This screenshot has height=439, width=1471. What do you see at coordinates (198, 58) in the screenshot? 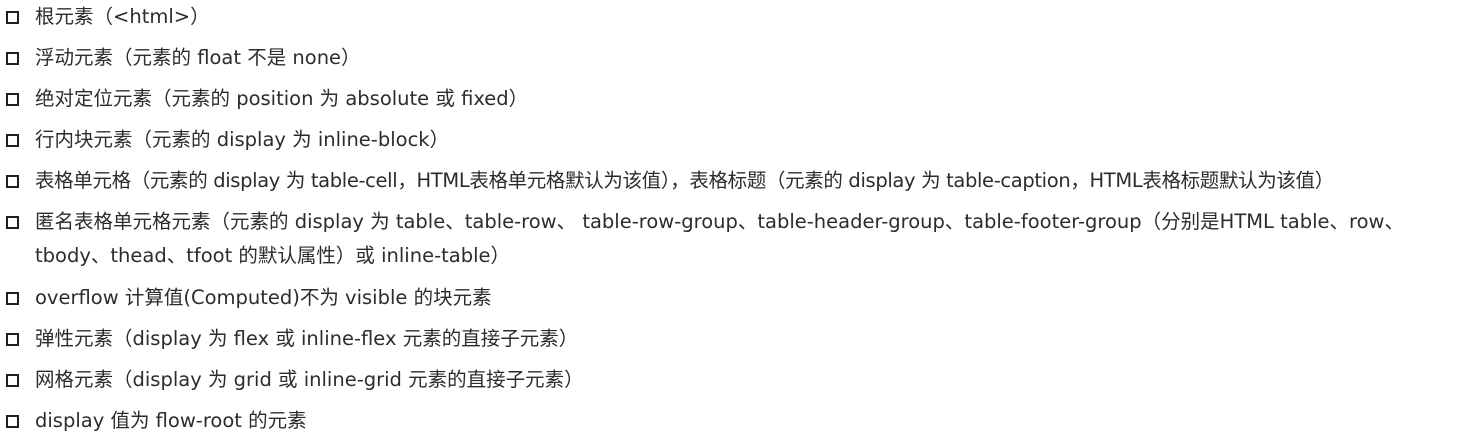
I see `list-item-text: 浮动元素（元素的 float 不是 none）` at bounding box center [198, 58].